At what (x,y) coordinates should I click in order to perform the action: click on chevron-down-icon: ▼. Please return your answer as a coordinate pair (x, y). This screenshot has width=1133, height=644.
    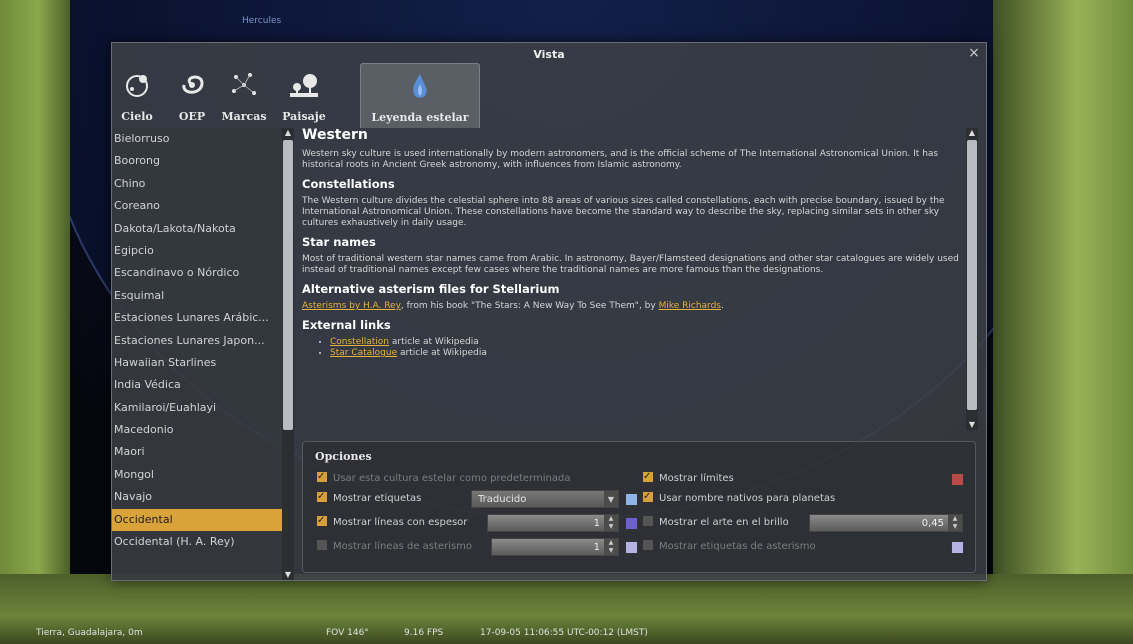
    Looking at the image, I should click on (611, 499).